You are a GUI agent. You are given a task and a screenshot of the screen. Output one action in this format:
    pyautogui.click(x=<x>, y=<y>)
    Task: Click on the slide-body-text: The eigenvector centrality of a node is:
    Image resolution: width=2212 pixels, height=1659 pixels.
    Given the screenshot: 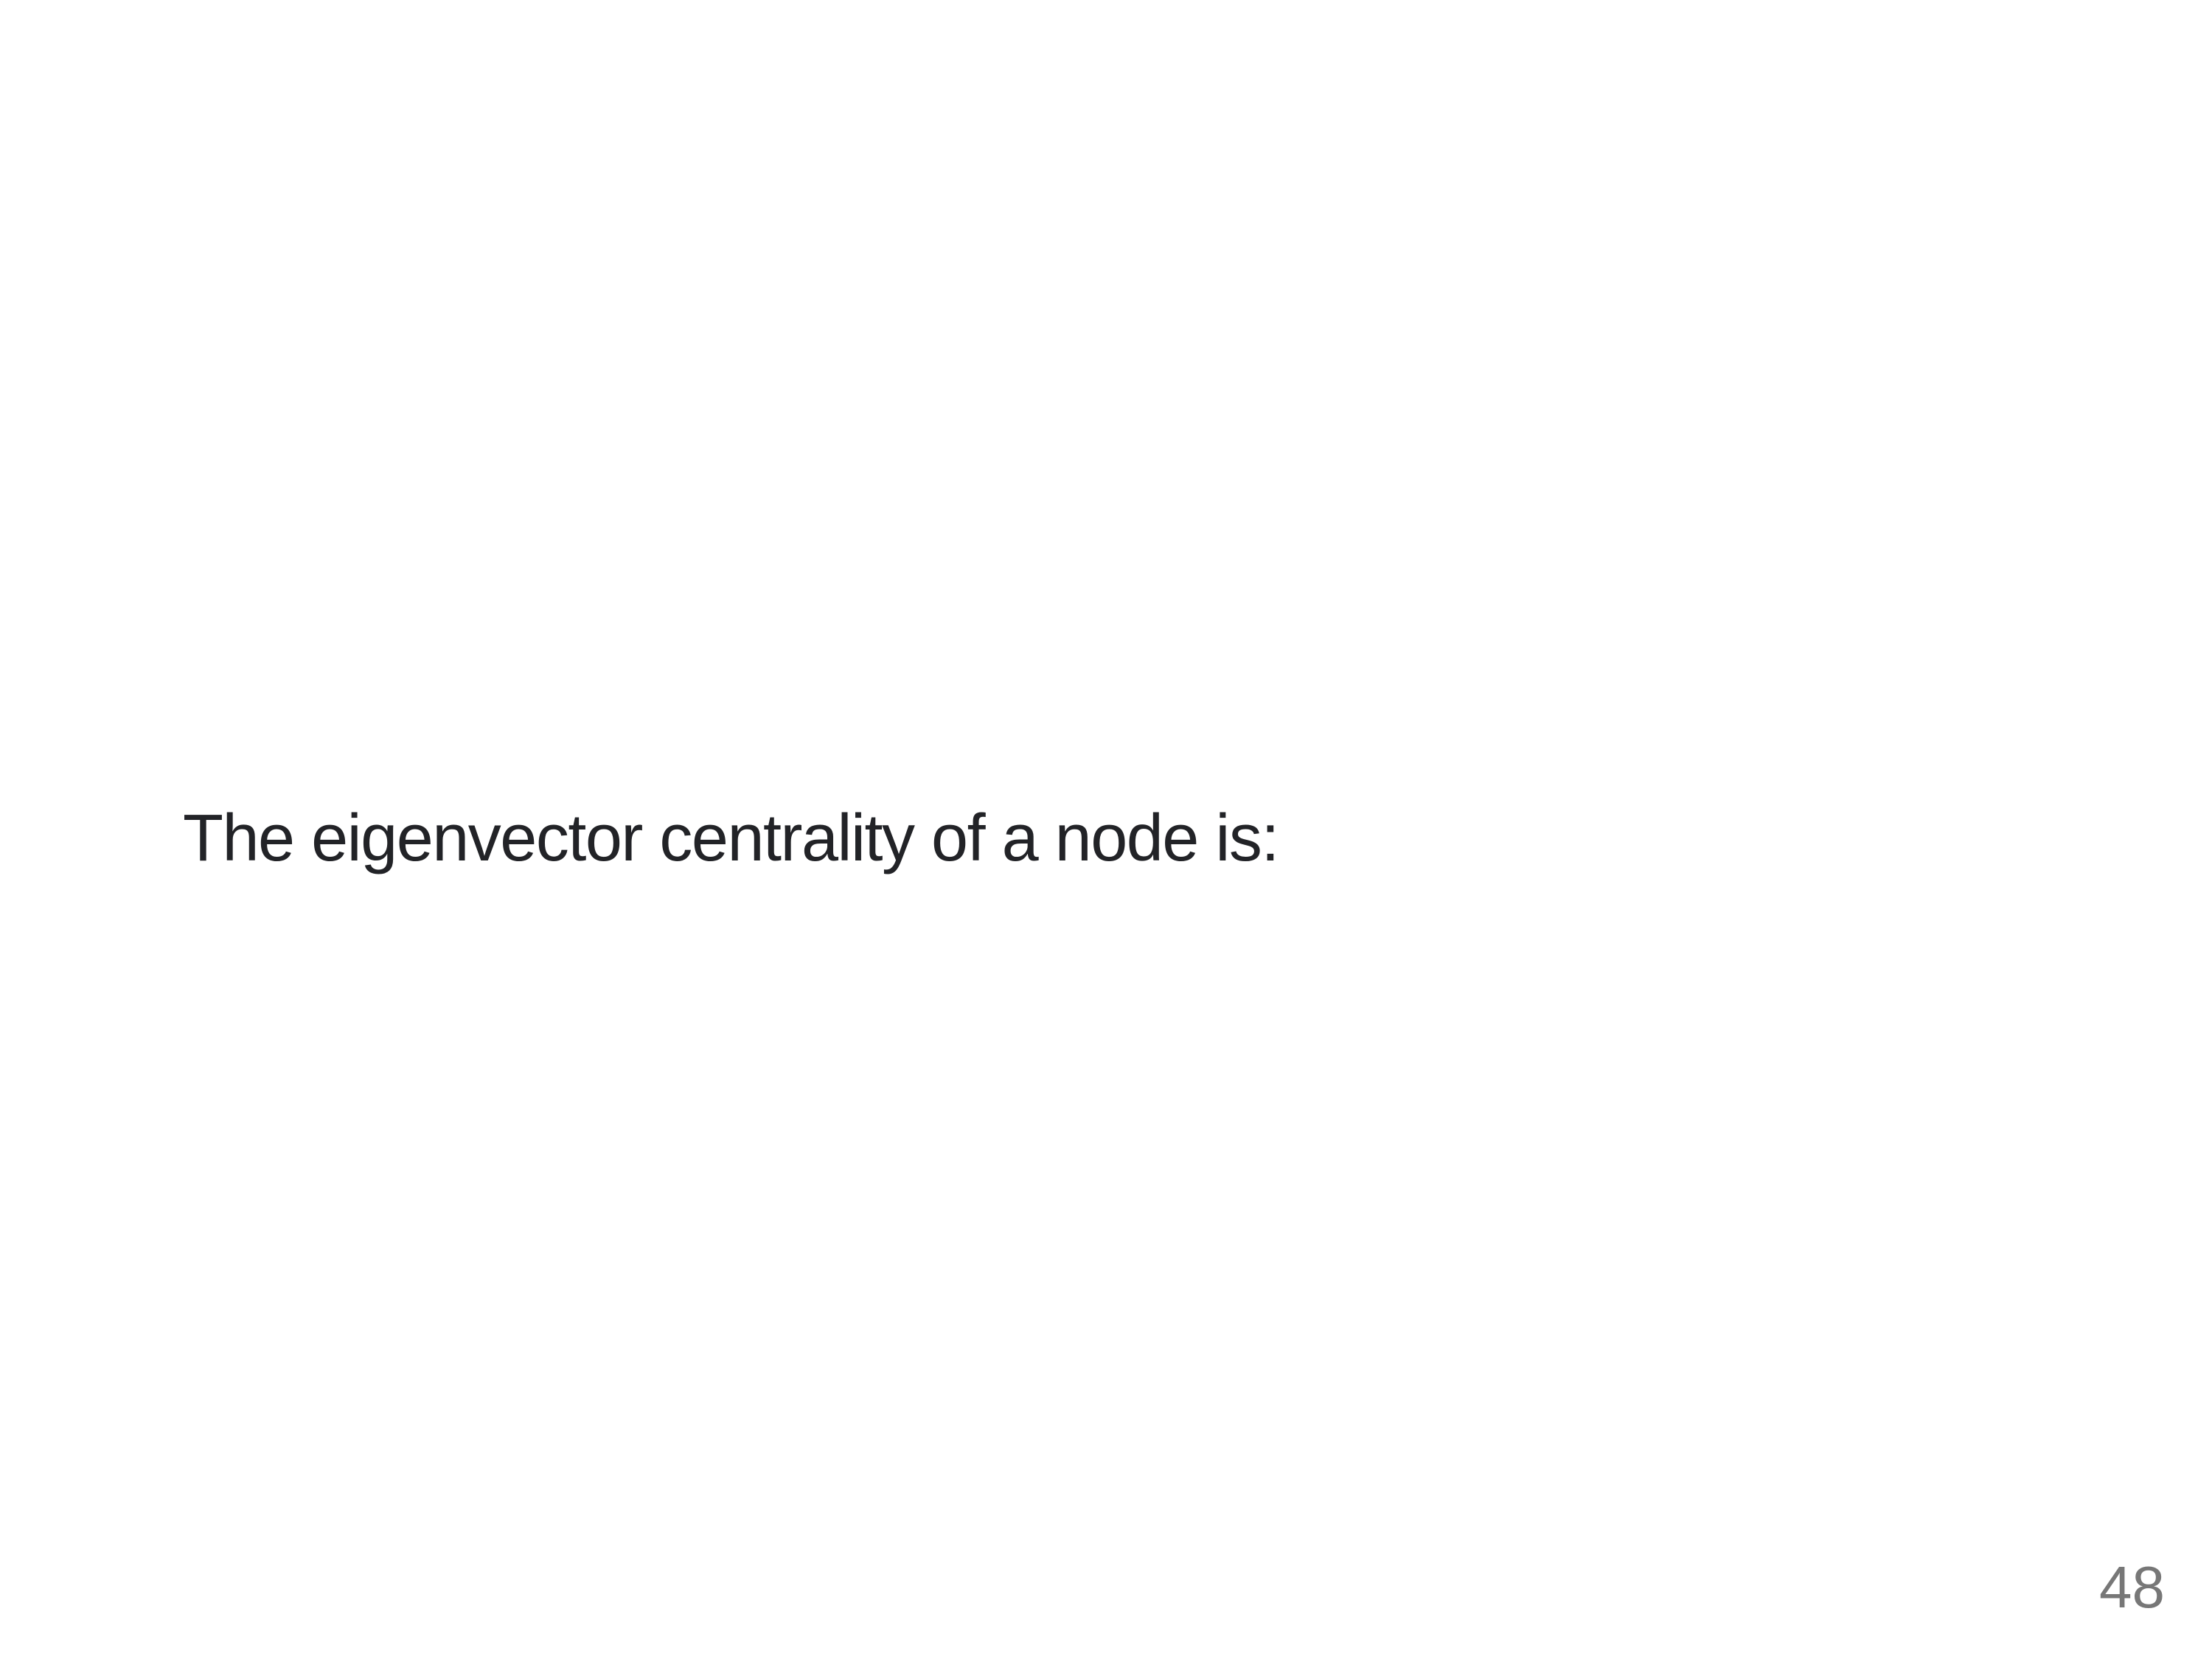 What is the action you would take?
    pyautogui.click(x=731, y=838)
    